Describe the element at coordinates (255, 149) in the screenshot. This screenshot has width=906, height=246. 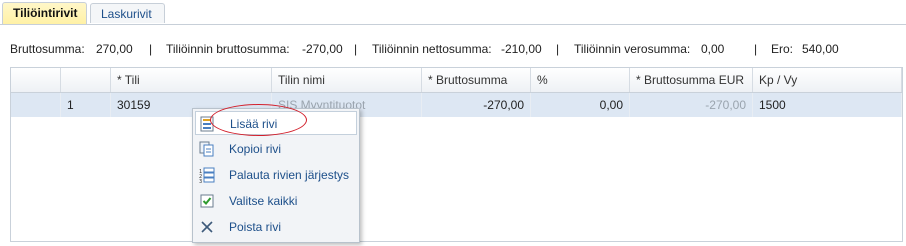
I see `menu-item-label: Kopioi rivi` at that location.